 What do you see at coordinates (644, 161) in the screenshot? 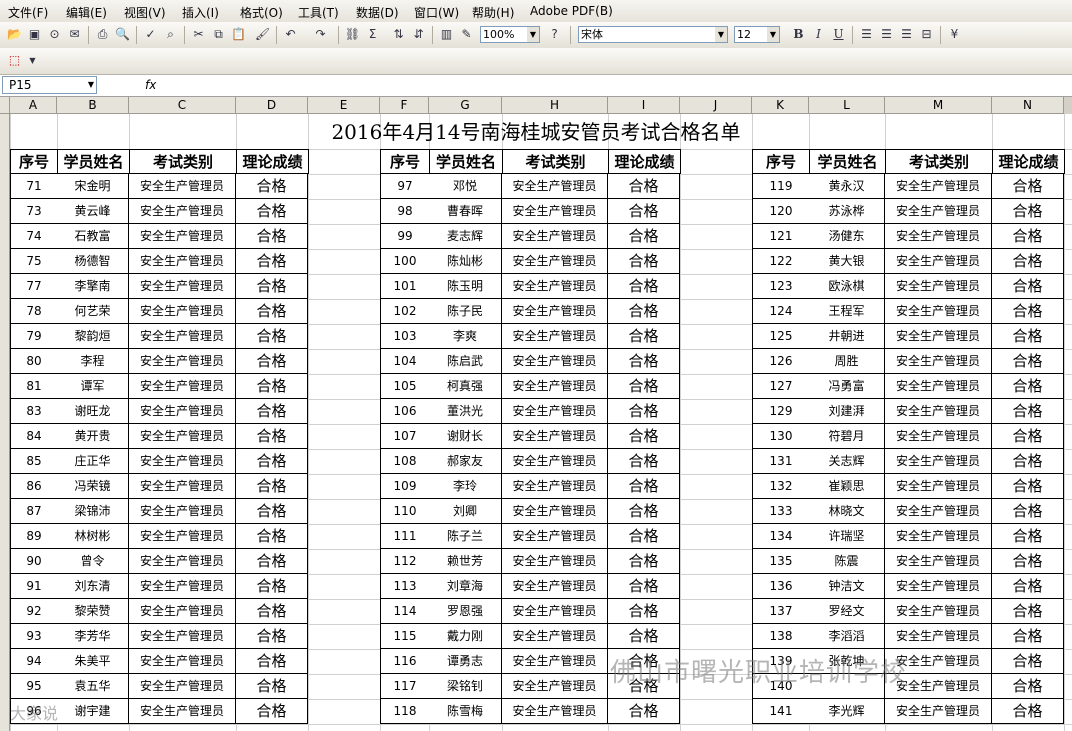
I see `column-title-middle: 理论成绩` at bounding box center [644, 161].